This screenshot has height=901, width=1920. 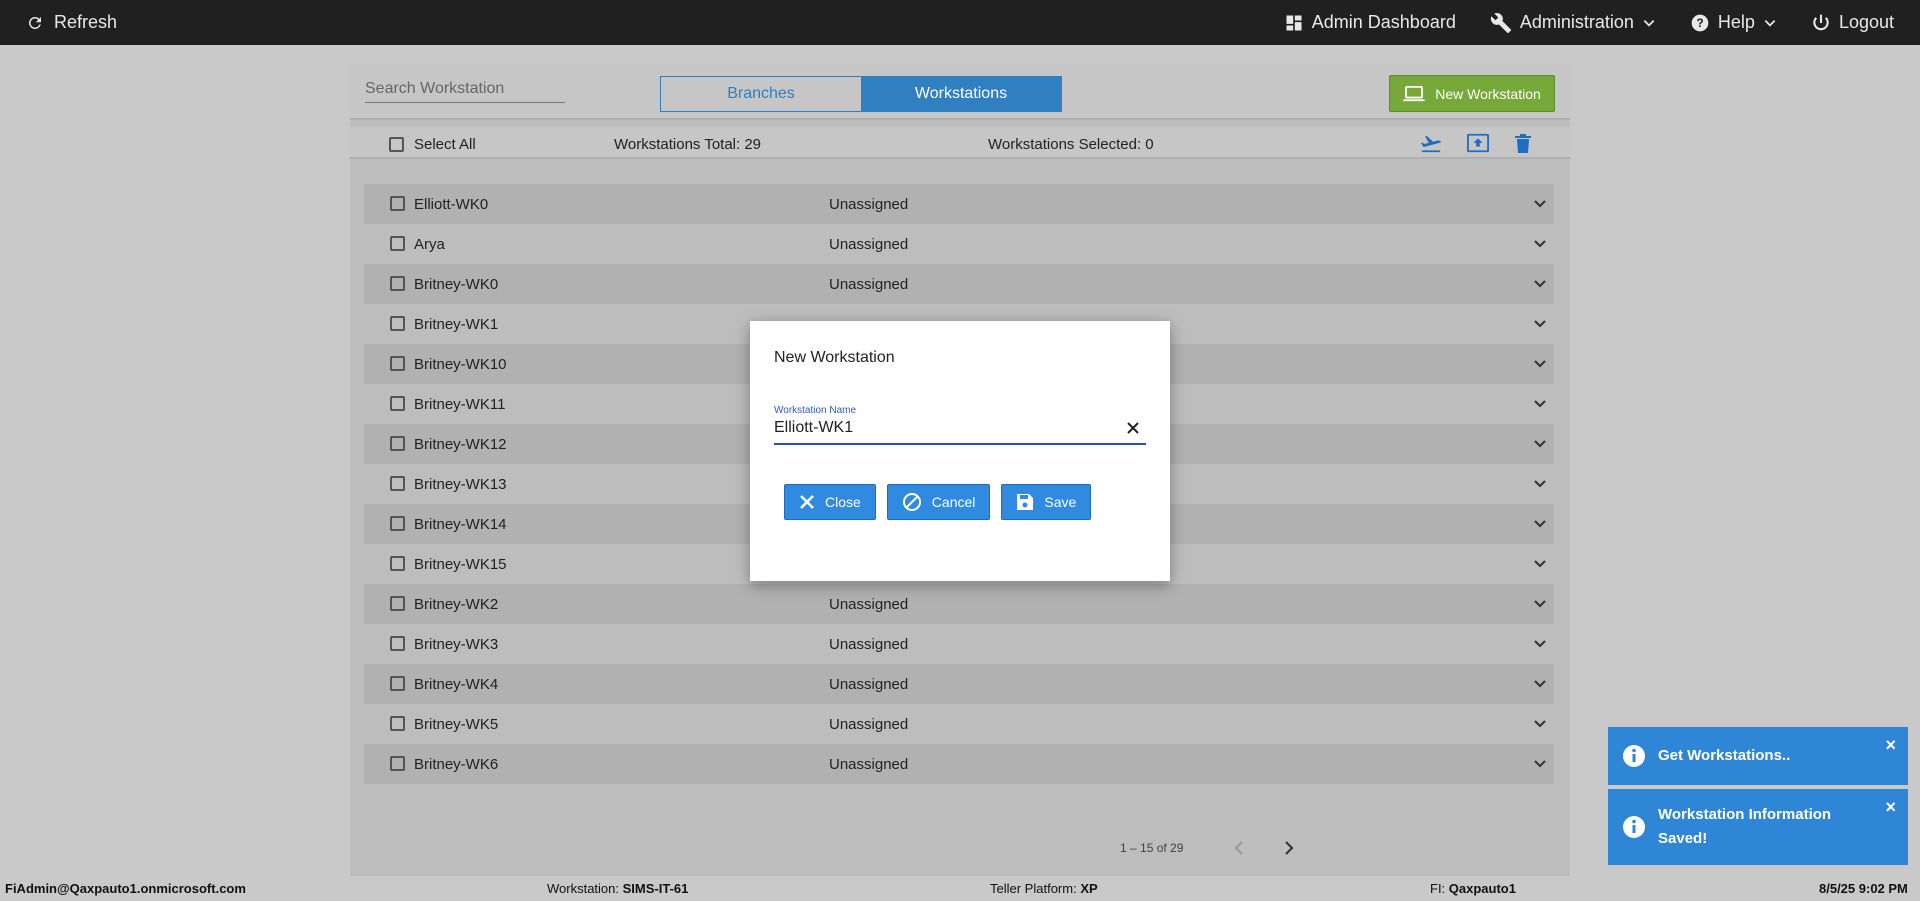 What do you see at coordinates (456, 684) in the screenshot?
I see `workstation-name: Britney-WK4` at bounding box center [456, 684].